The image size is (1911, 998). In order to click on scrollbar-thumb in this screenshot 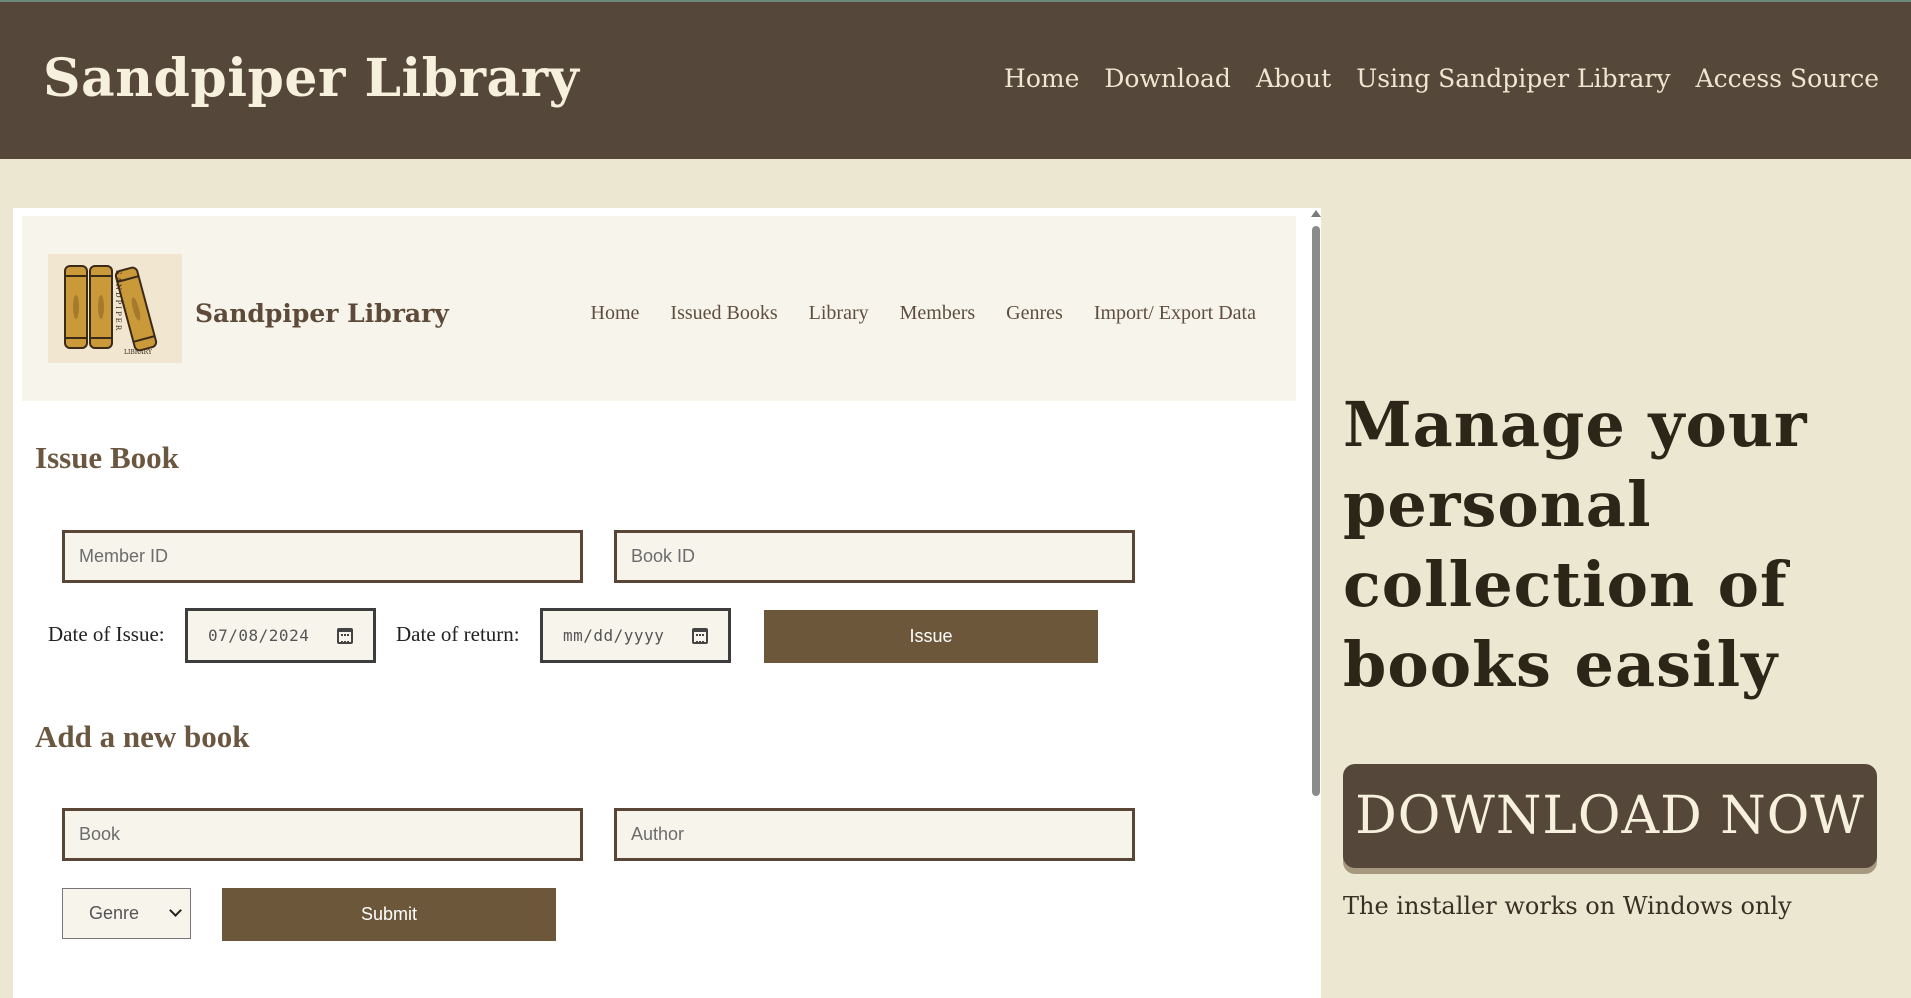, I will do `click(1316, 511)`.